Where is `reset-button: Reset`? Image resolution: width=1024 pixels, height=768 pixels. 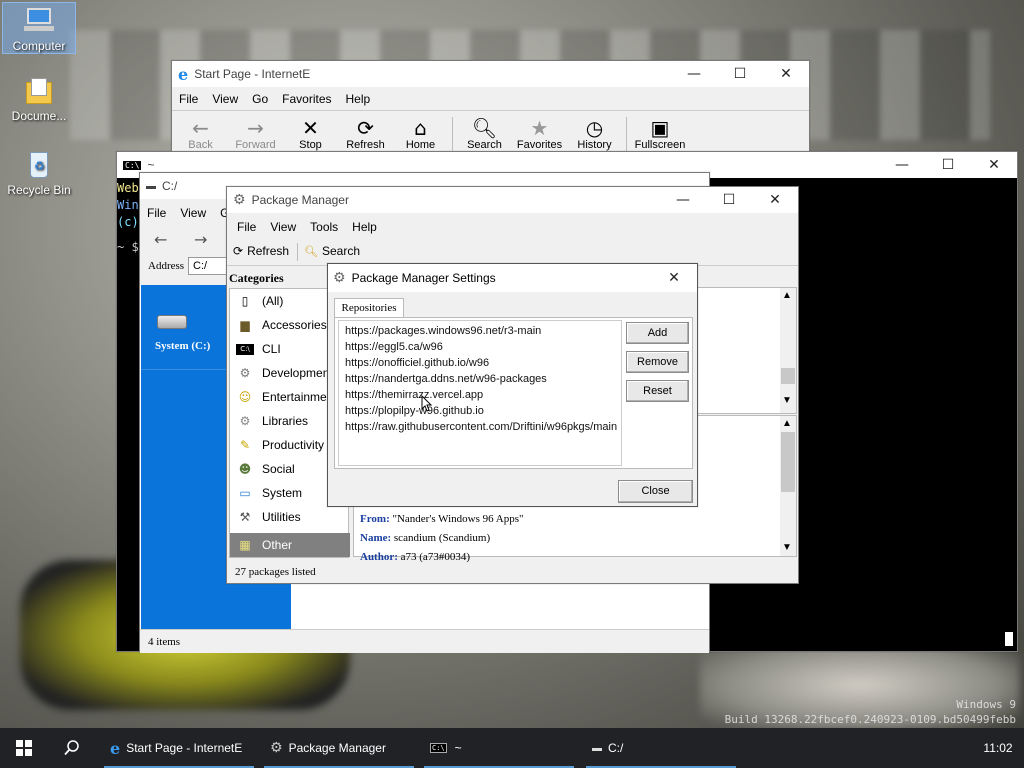 reset-button: Reset is located at coordinates (657, 391).